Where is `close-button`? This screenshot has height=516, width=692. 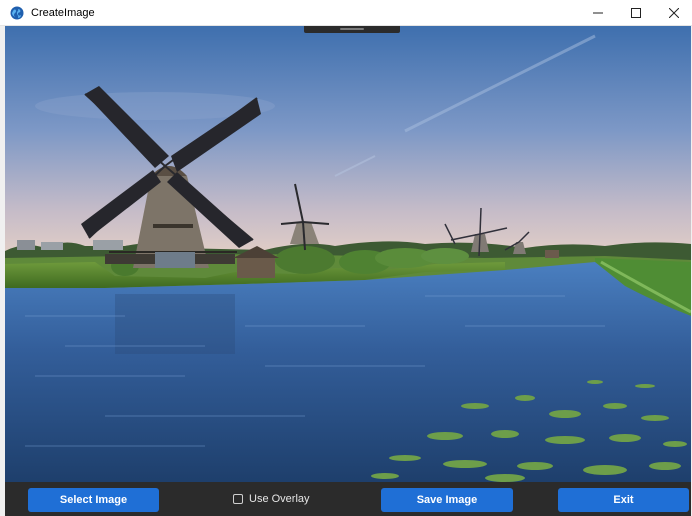 close-button is located at coordinates (674, 13).